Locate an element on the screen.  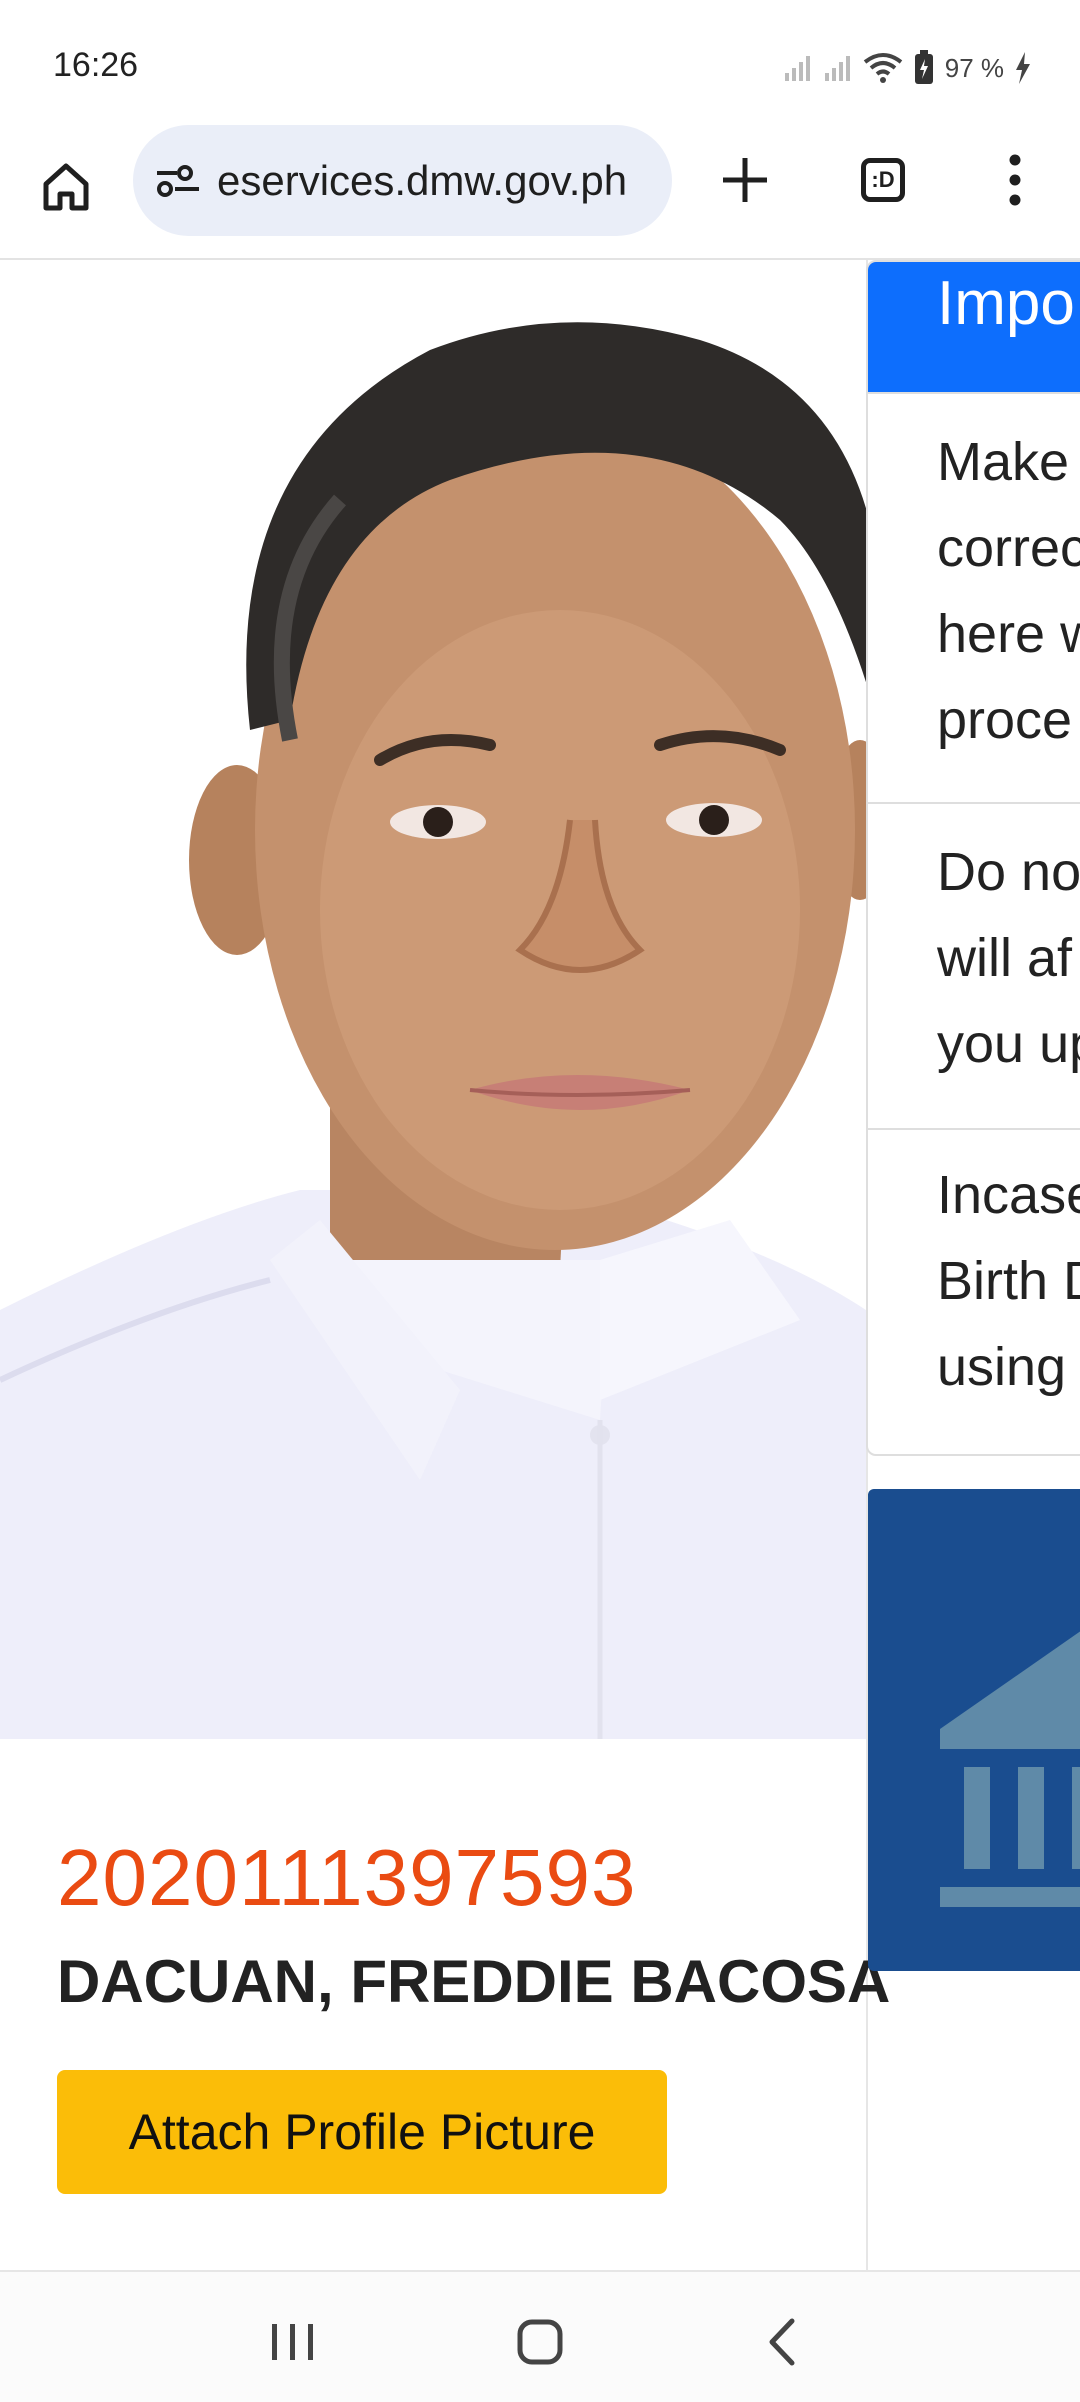
home-button is located at coordinates (66, 186).